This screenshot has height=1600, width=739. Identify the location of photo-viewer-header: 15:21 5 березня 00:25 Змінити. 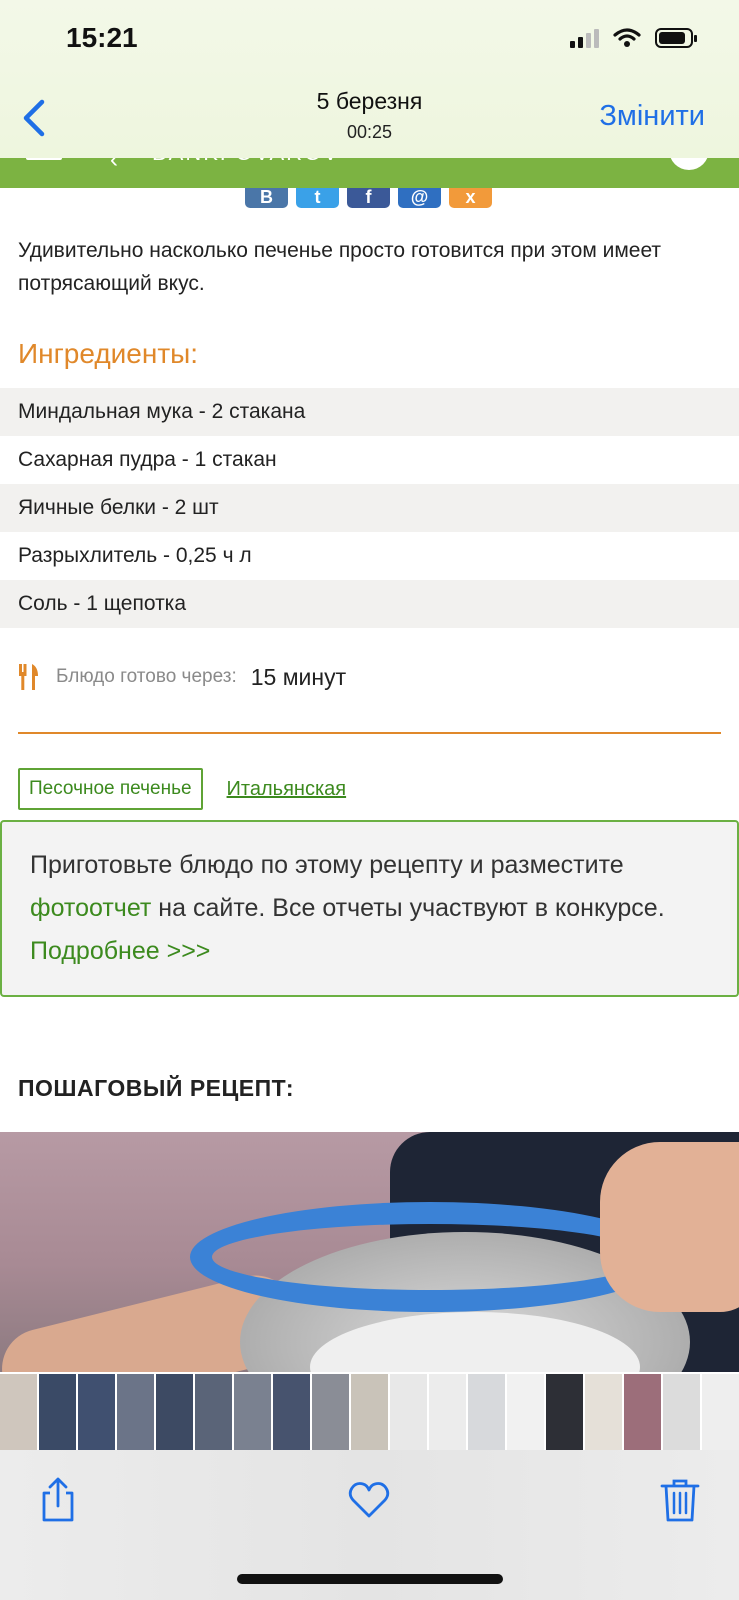
(369, 79).